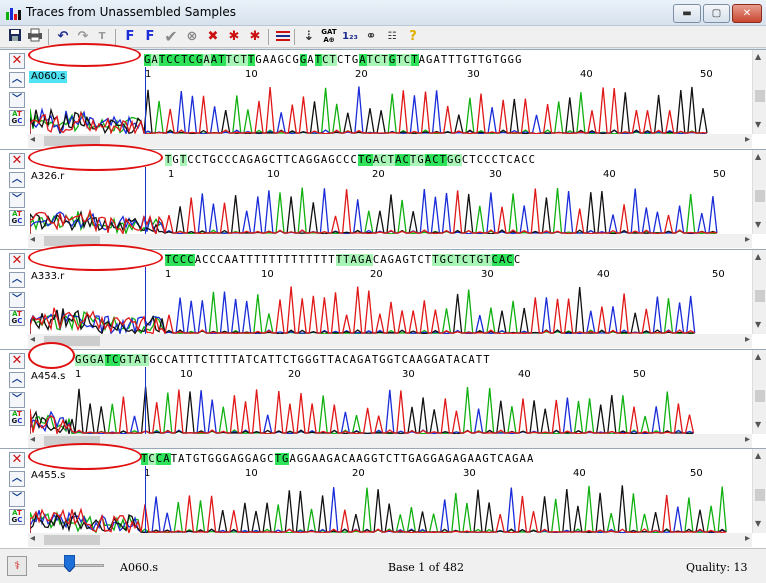 The height and width of the screenshot is (583, 766). What do you see at coordinates (390, 441) in the screenshot?
I see `horizontal-scrollbar: ◂ ▸` at bounding box center [390, 441].